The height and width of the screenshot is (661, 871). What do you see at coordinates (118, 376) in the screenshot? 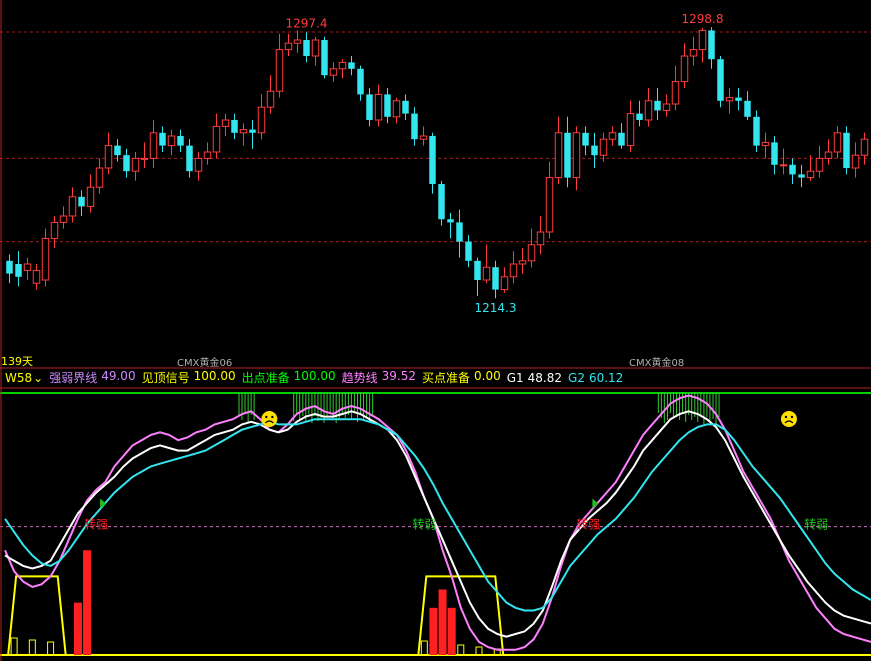
I see `legend-value: 49.00` at bounding box center [118, 376].